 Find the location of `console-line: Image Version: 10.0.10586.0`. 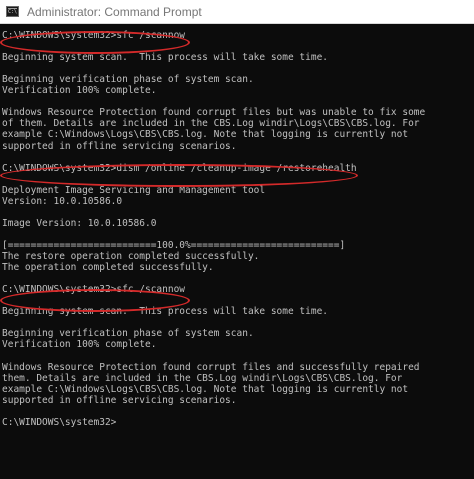

console-line: Image Version: 10.0.10586.0 is located at coordinates (79, 223).